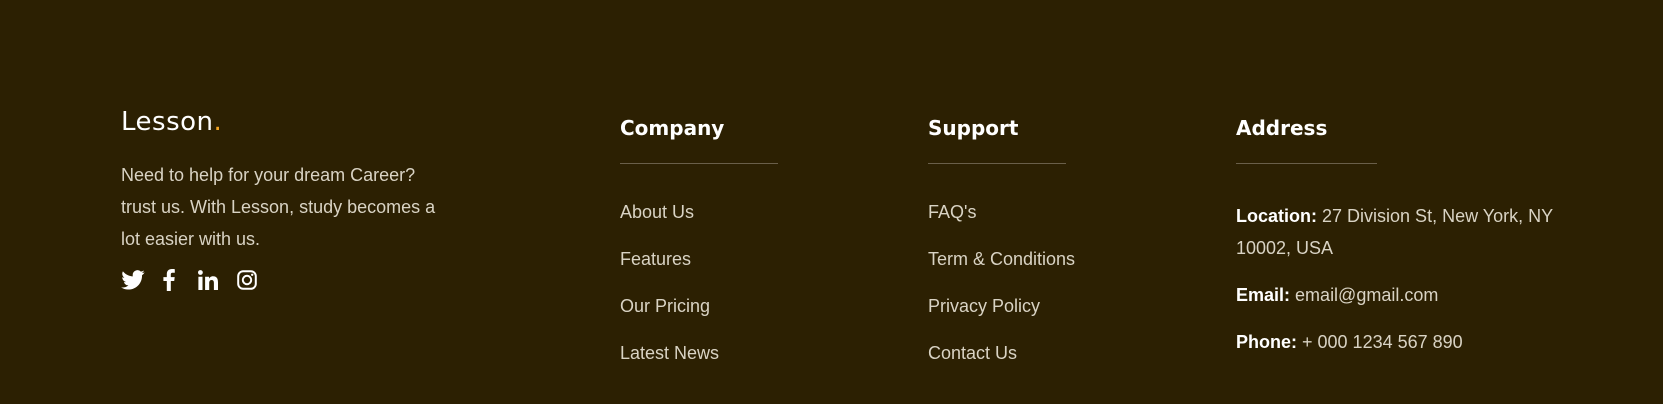 This screenshot has height=404, width=1663. Describe the element at coordinates (973, 128) in the screenshot. I see `support-heading: Support` at that location.